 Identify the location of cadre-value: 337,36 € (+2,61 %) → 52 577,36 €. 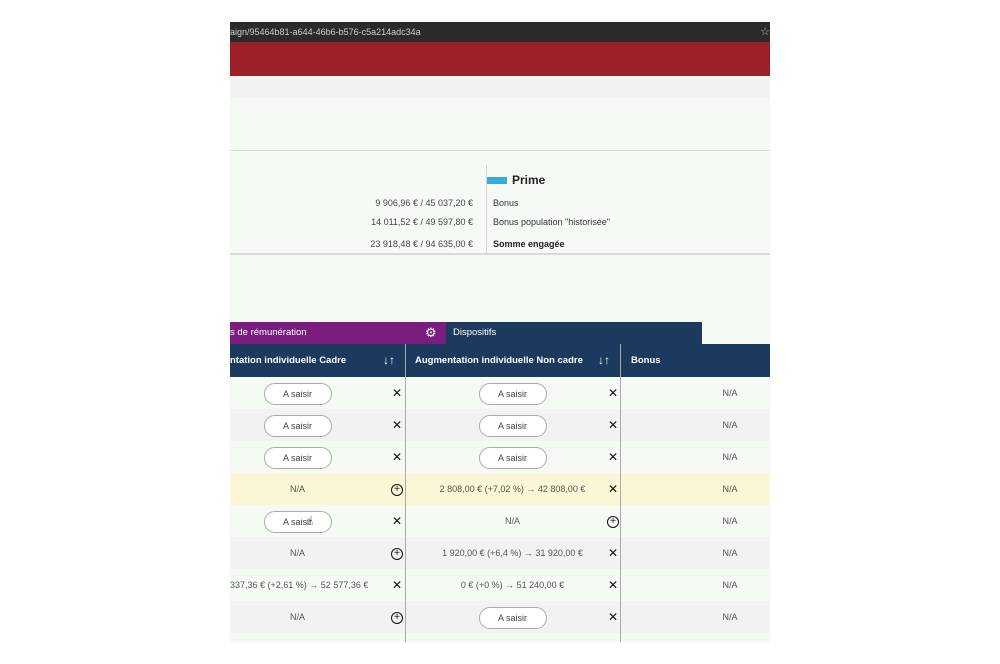
(299, 585).